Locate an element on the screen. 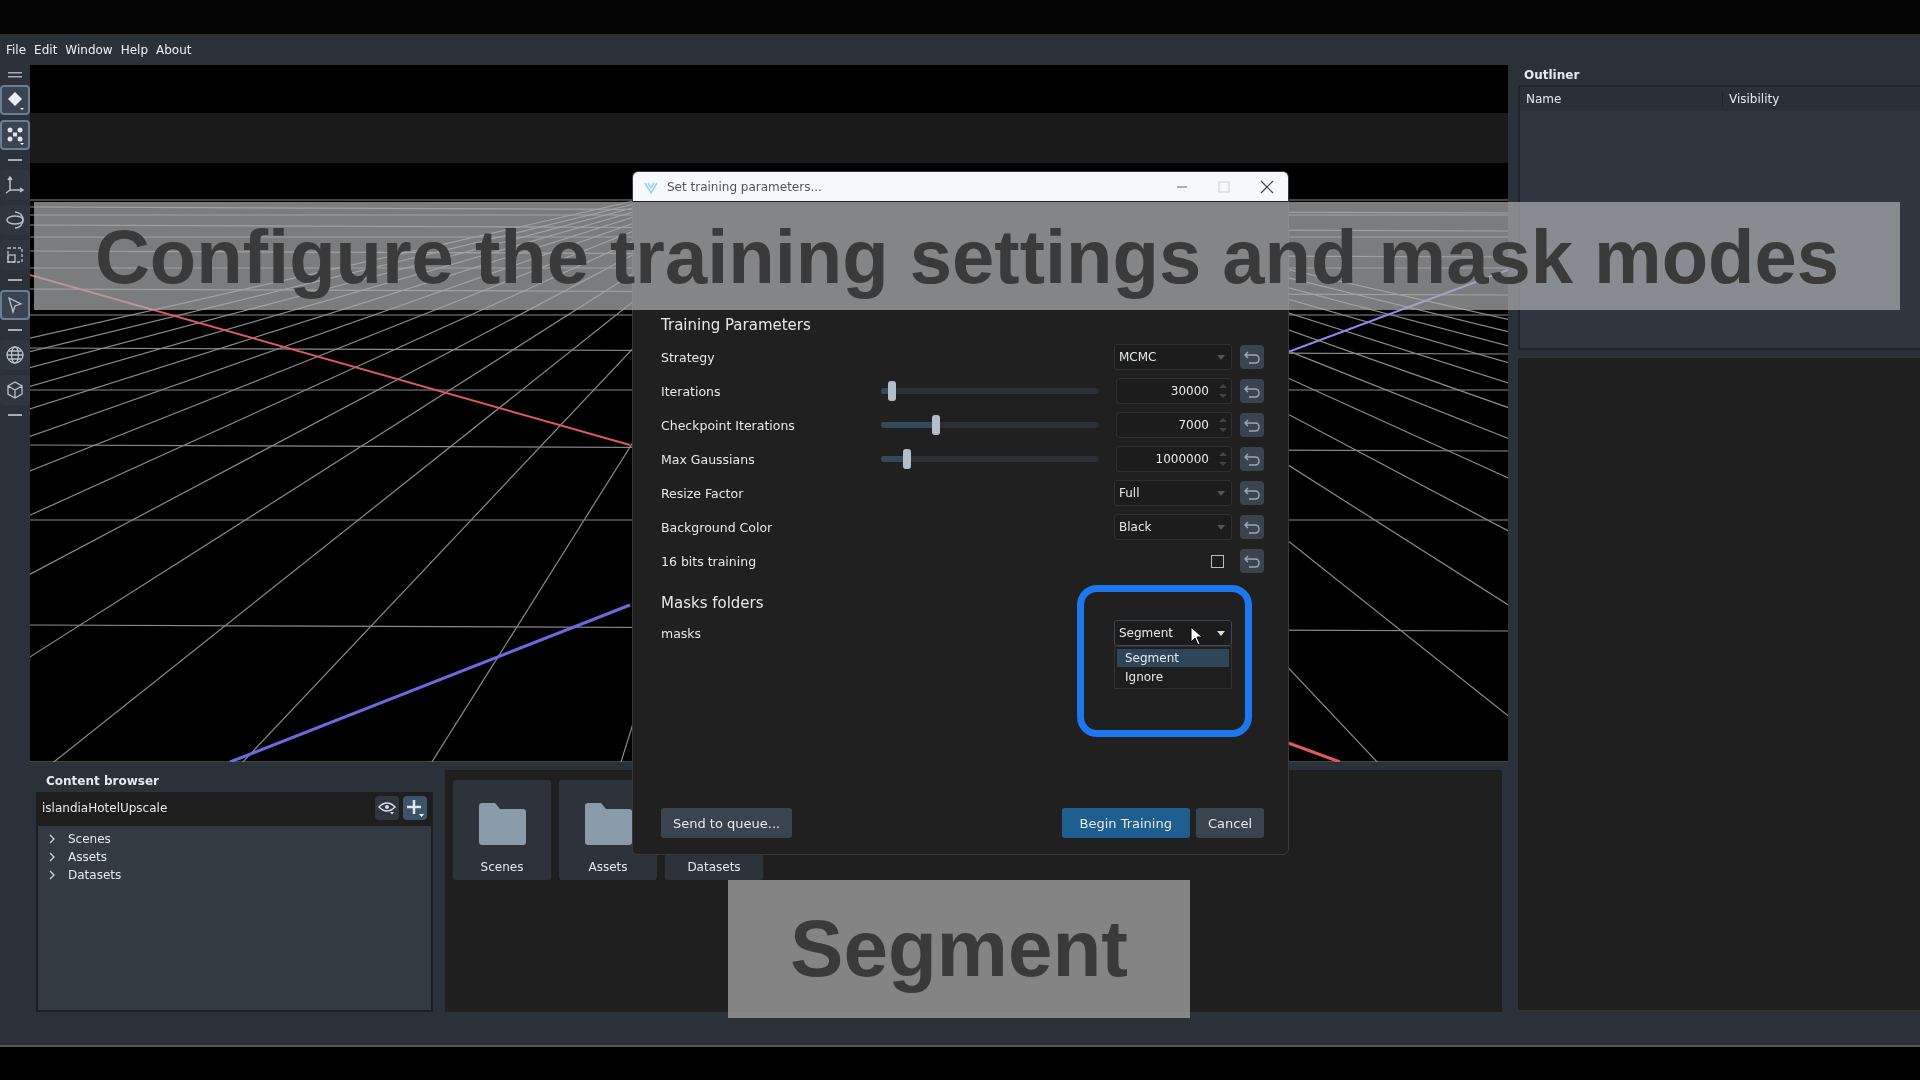 The width and height of the screenshot is (1920, 1080). menu-item: File is located at coordinates (16, 49).